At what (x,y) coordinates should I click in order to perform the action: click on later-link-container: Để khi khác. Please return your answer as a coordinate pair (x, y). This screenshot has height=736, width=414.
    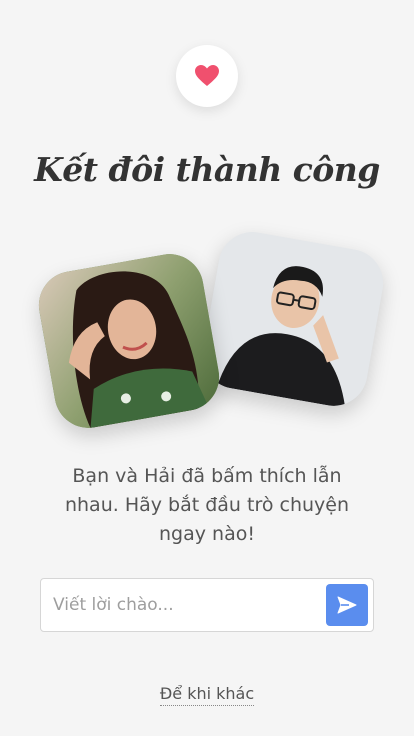
    Looking at the image, I should click on (207, 695).